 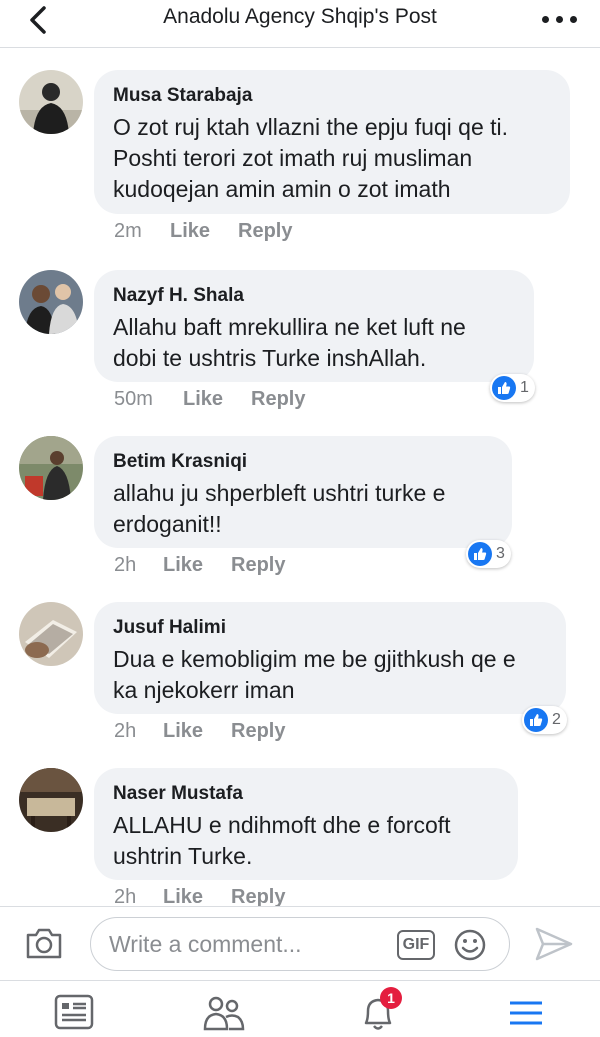 I want to click on reaction-summary: 1, so click(x=512, y=388).